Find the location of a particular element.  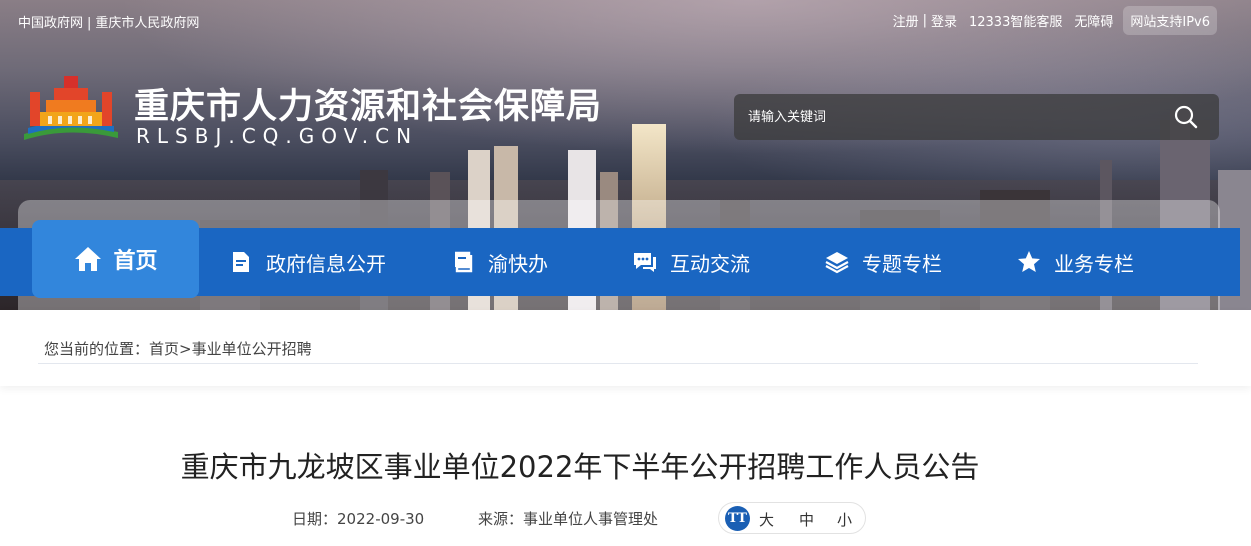

search-box is located at coordinates (976, 117).